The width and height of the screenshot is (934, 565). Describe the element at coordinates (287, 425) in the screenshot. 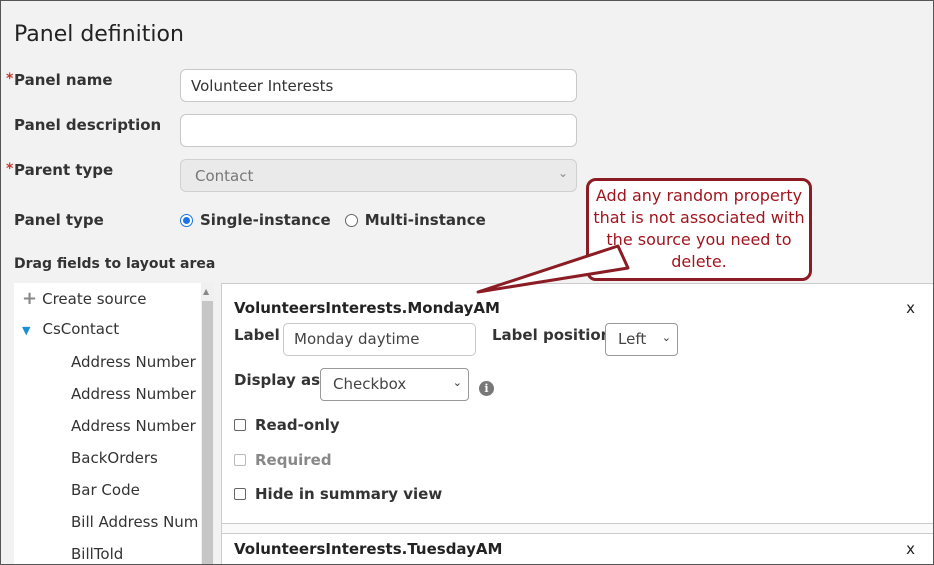

I see `read-only-checkbox-row: Read-only` at that location.